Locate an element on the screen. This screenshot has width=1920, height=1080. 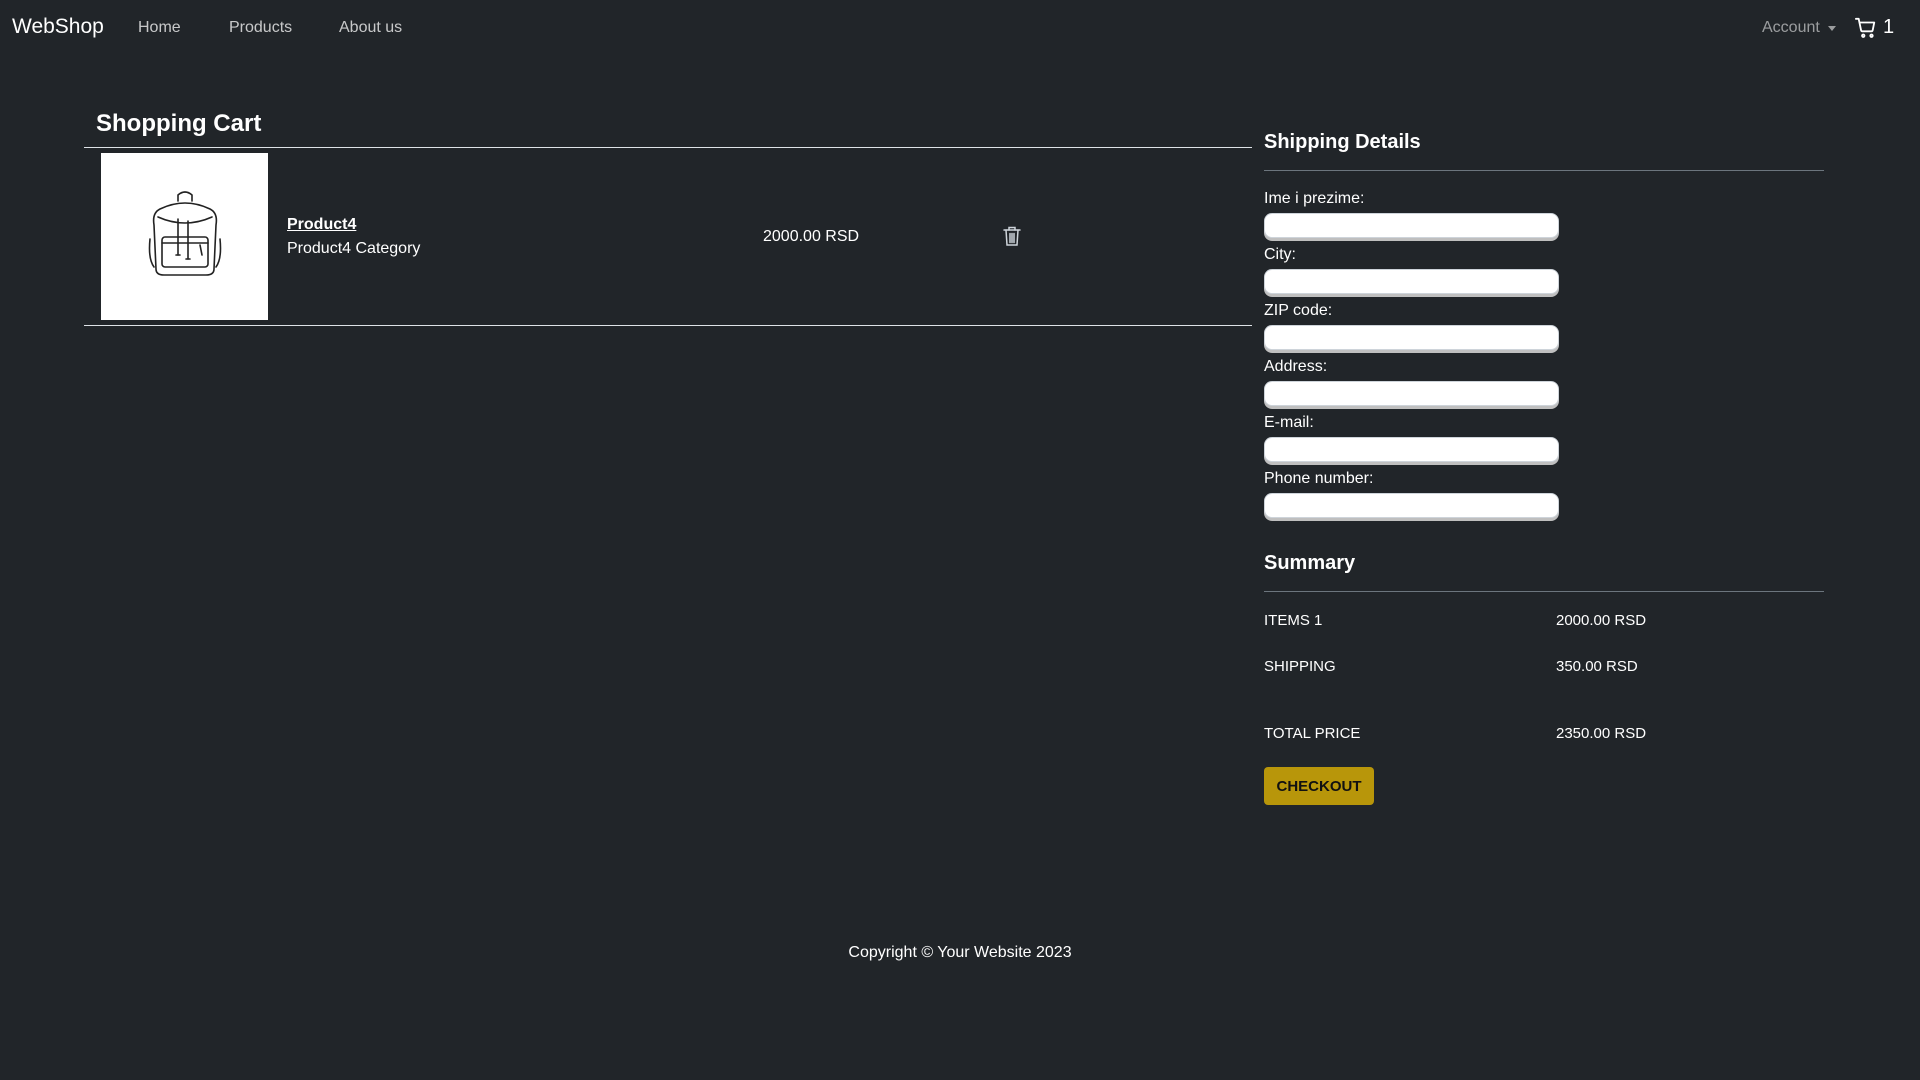
nav-about-us: About us is located at coordinates (370, 28).